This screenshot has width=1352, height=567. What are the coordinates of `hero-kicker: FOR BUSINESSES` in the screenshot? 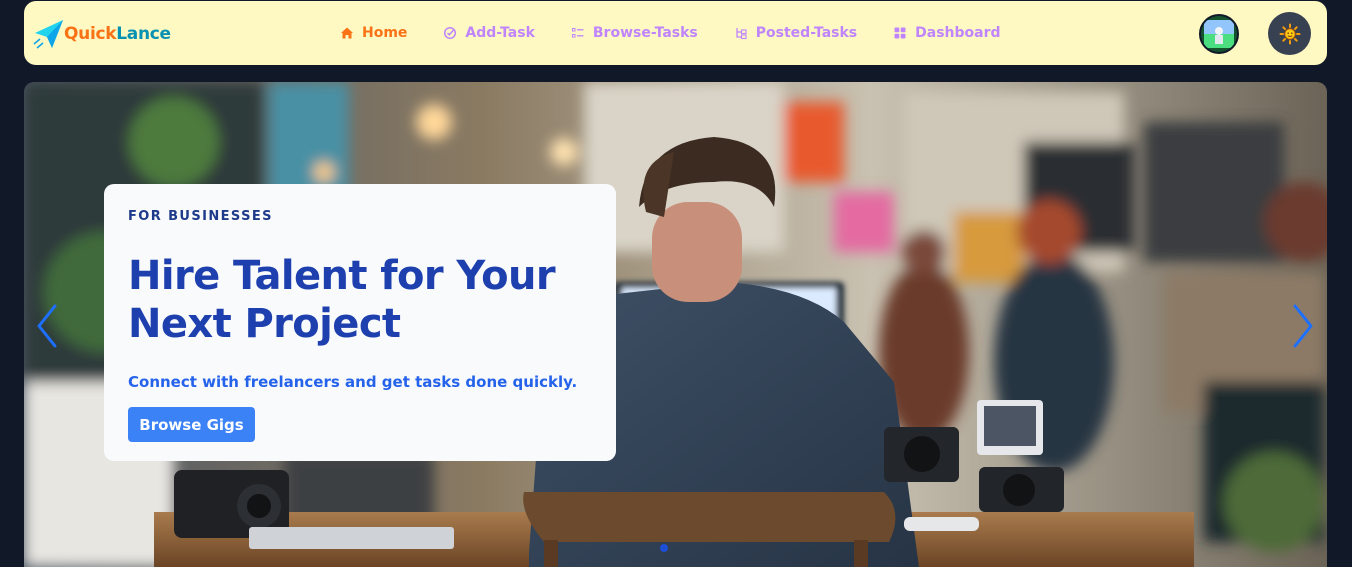 It's located at (200, 216).